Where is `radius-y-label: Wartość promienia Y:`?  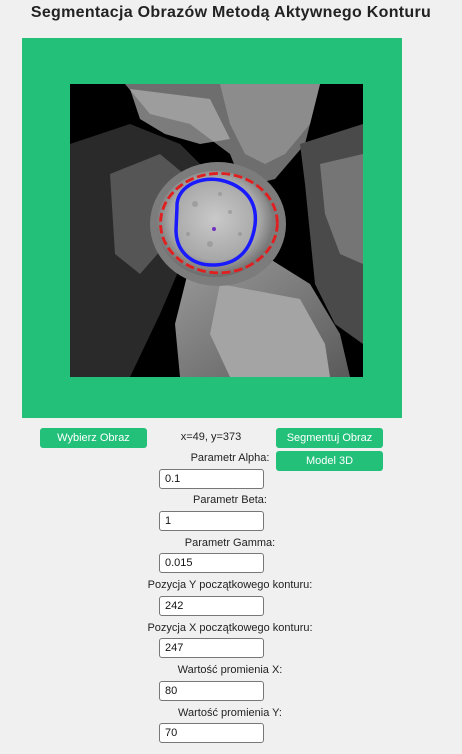 radius-y-label: Wartość promienia Y: is located at coordinates (230, 713).